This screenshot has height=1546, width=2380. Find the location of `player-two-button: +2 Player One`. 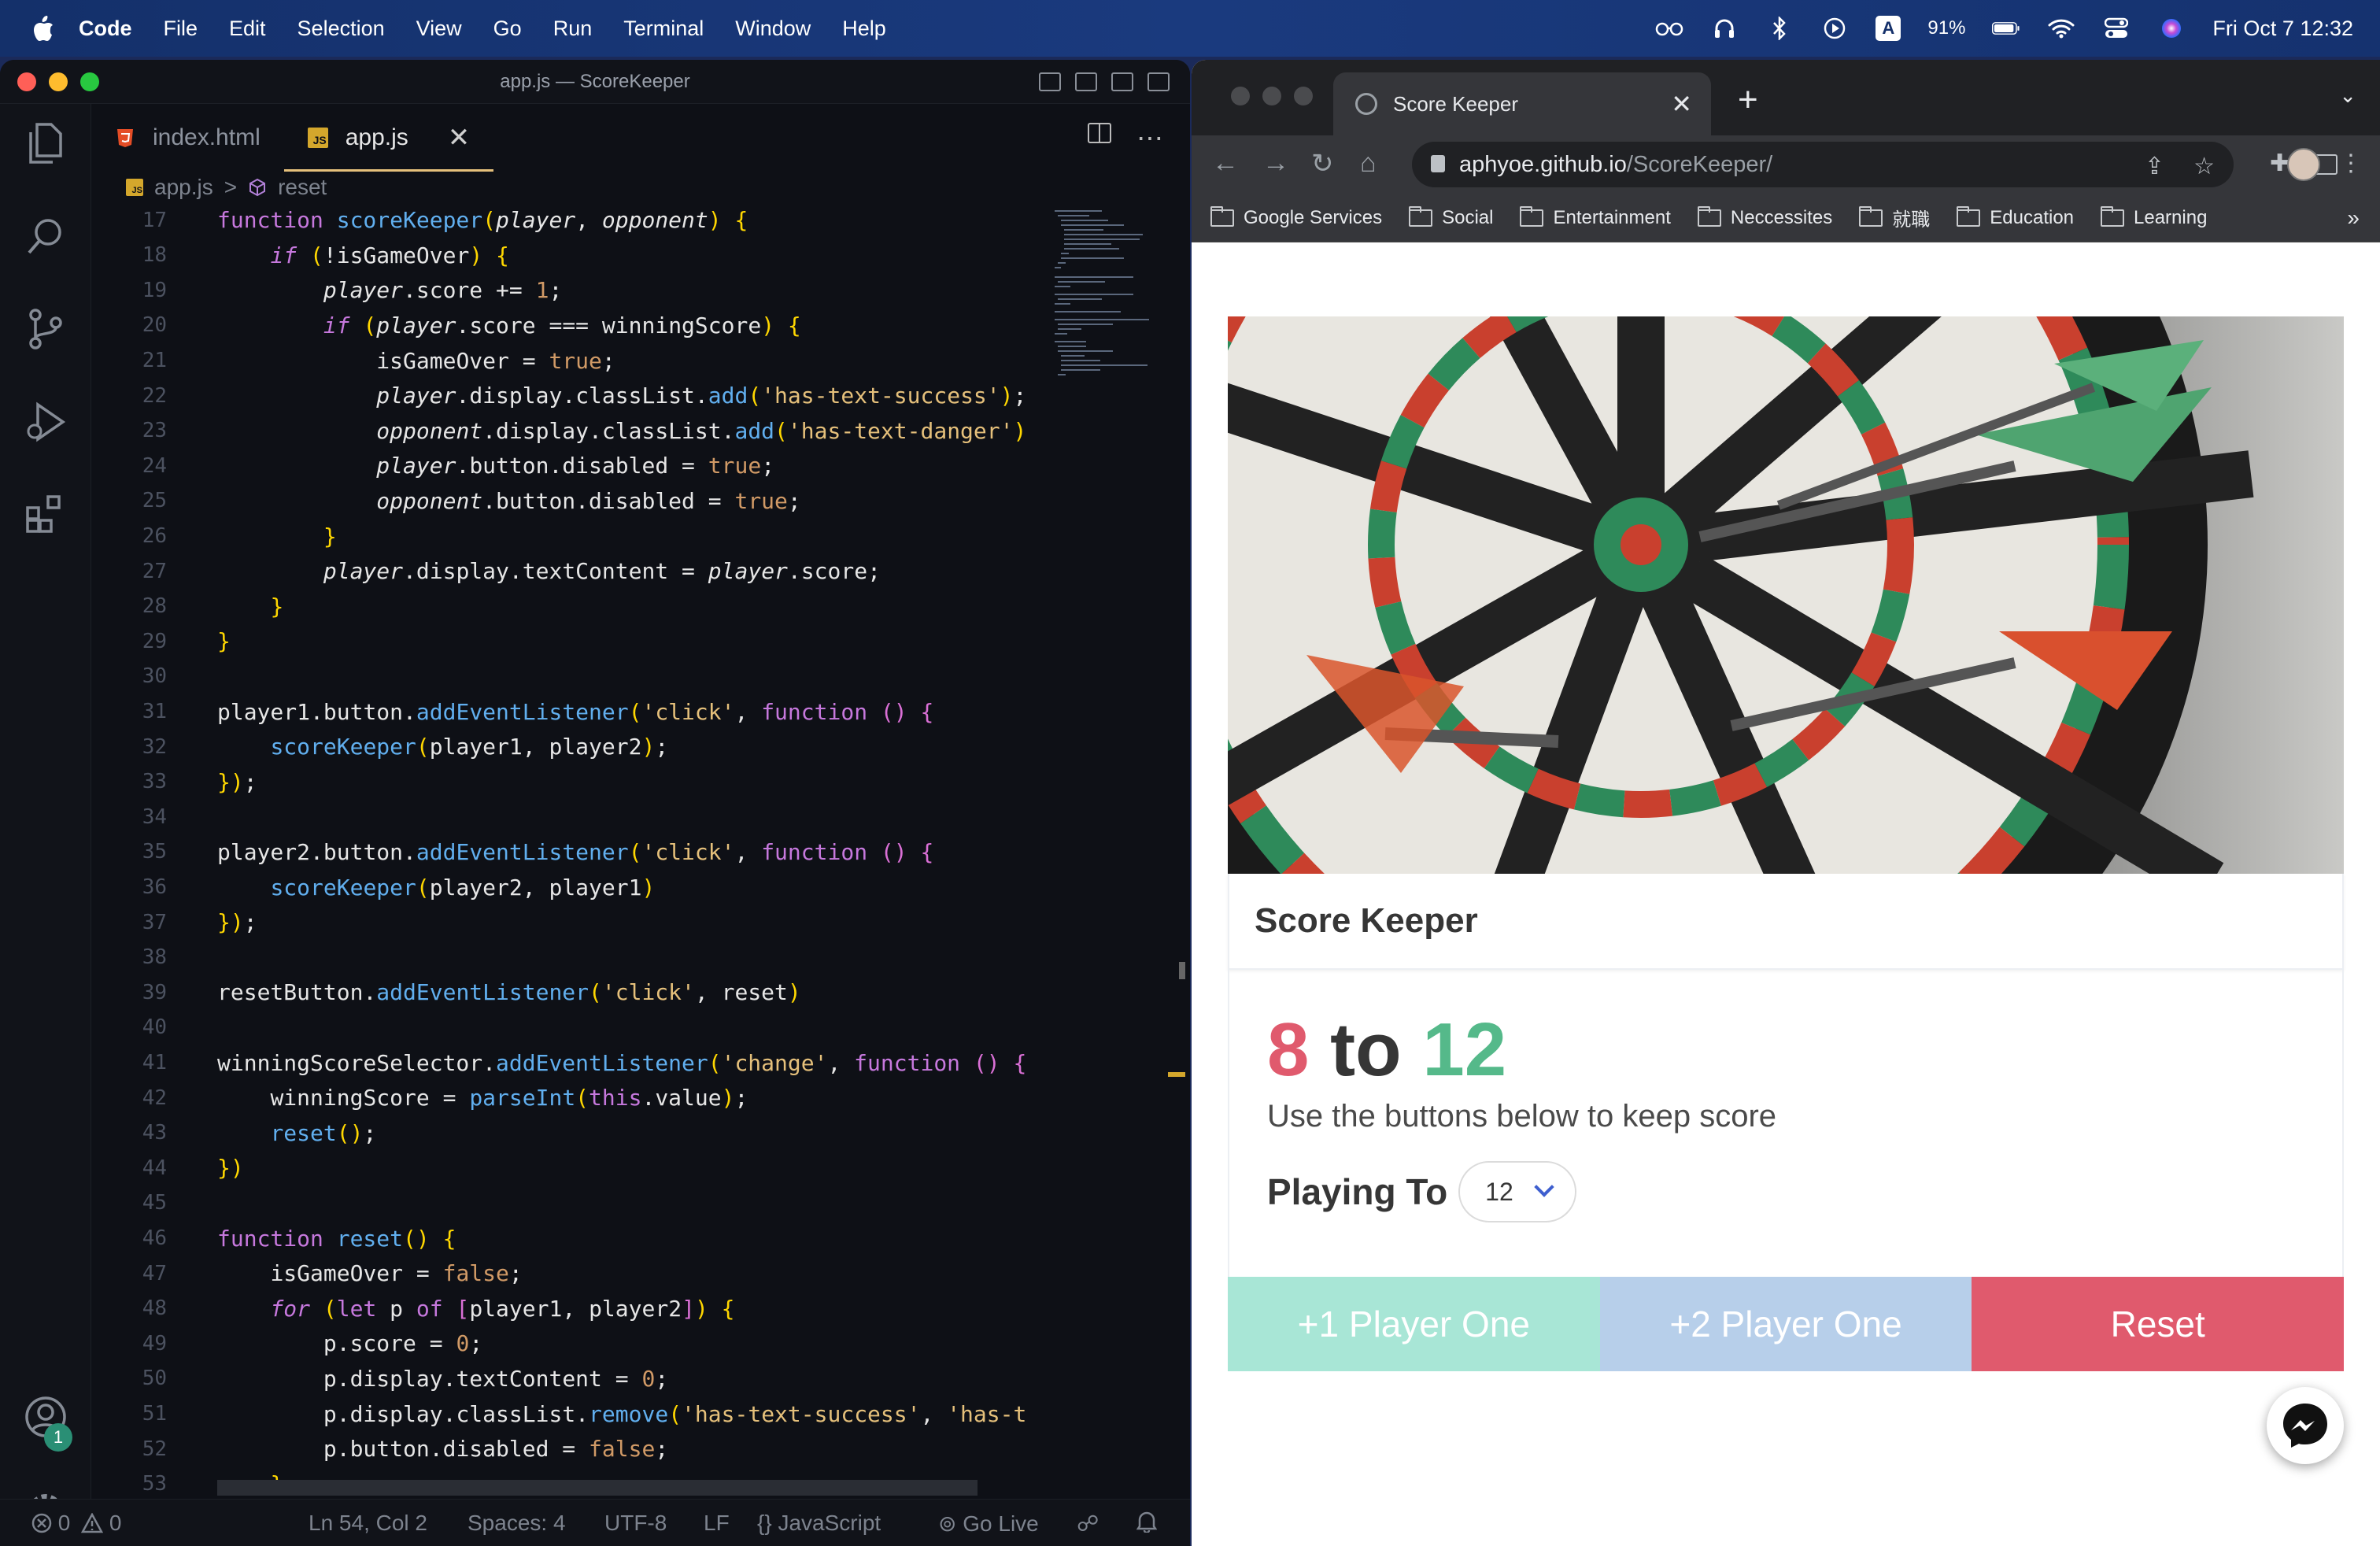

player-two-button: +2 Player One is located at coordinates (1785, 1324).